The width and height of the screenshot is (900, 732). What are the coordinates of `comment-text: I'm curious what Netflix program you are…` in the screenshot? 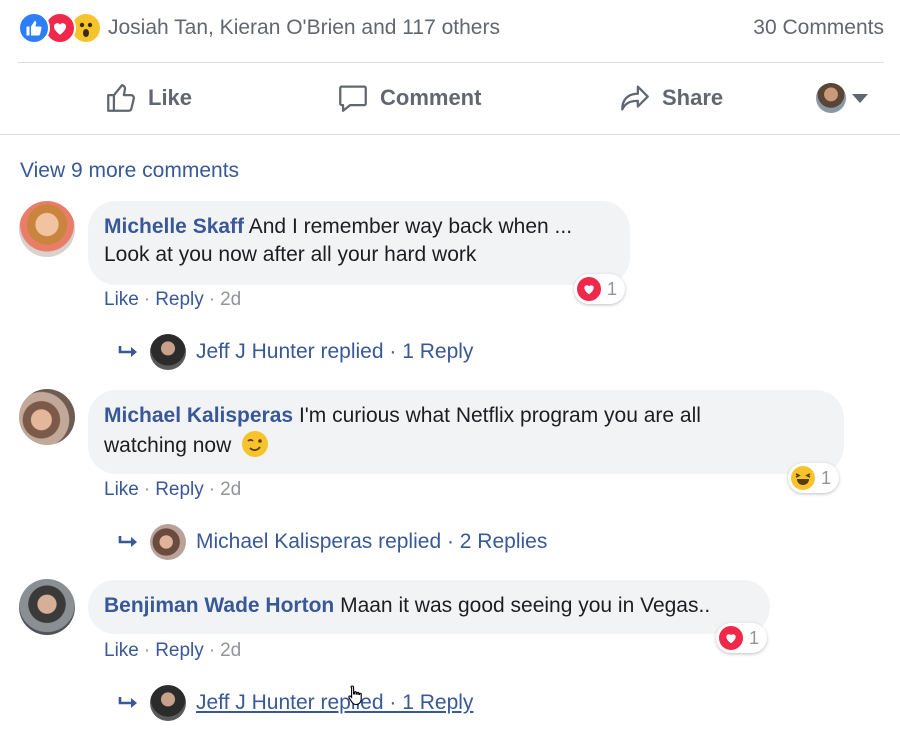 It's located at (499, 415).